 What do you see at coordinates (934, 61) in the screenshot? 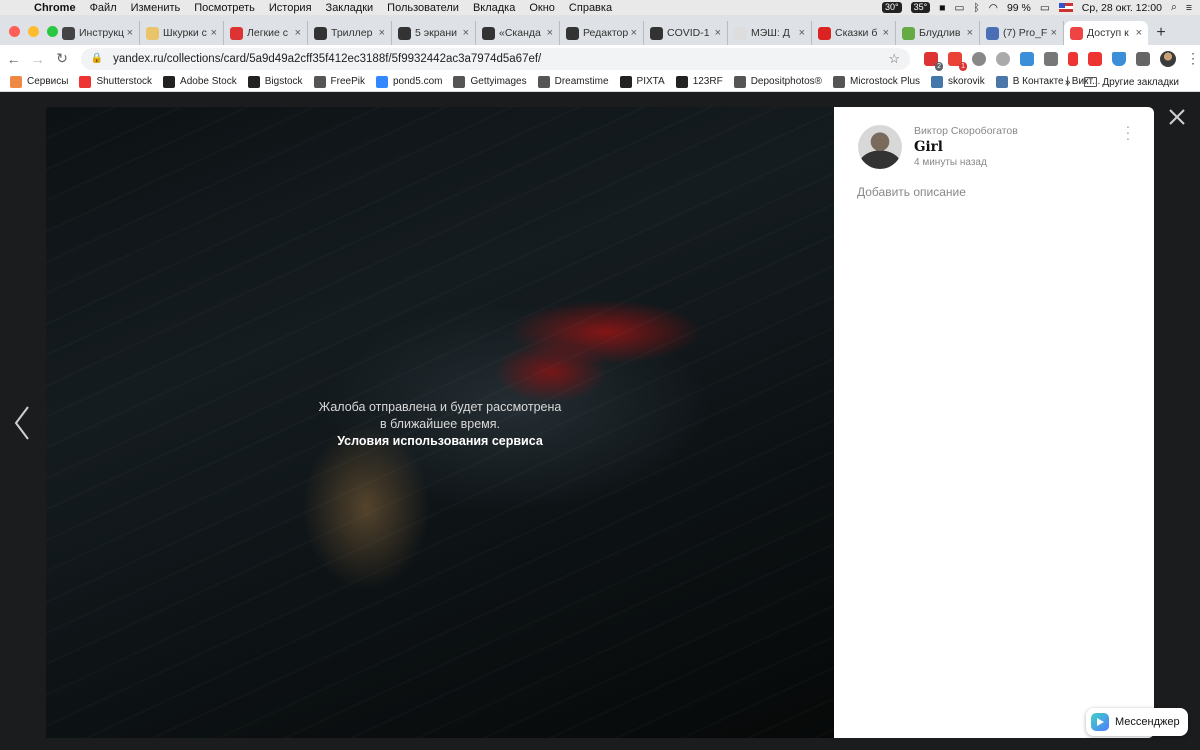
I see `extension-icon: 2` at bounding box center [934, 61].